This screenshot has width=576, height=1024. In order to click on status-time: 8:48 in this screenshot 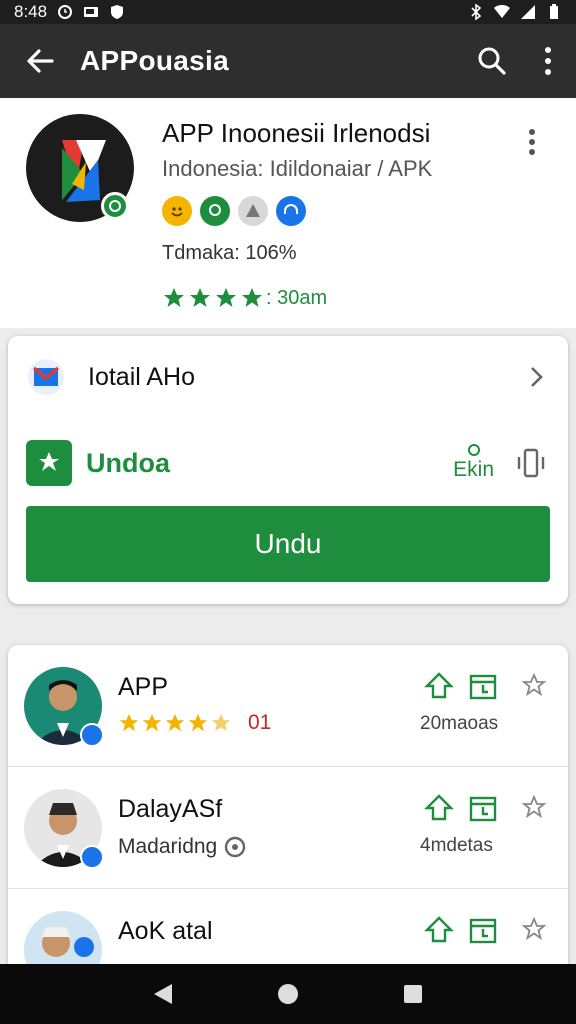, I will do `click(31, 11)`.